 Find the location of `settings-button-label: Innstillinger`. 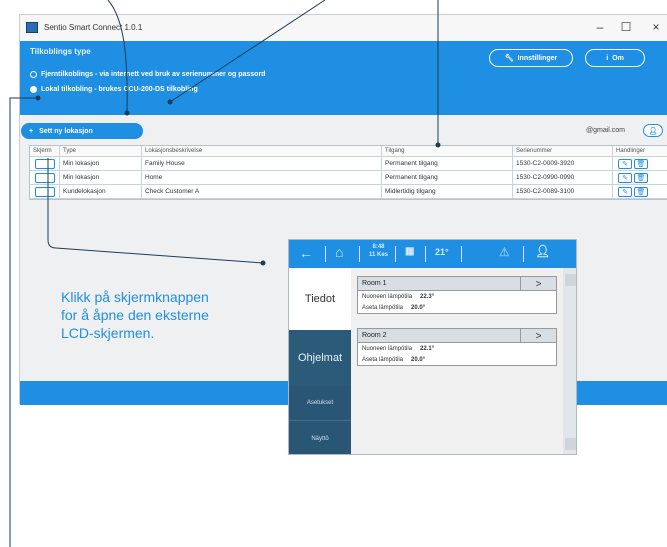

settings-button-label: Innstillinger is located at coordinates (537, 58).